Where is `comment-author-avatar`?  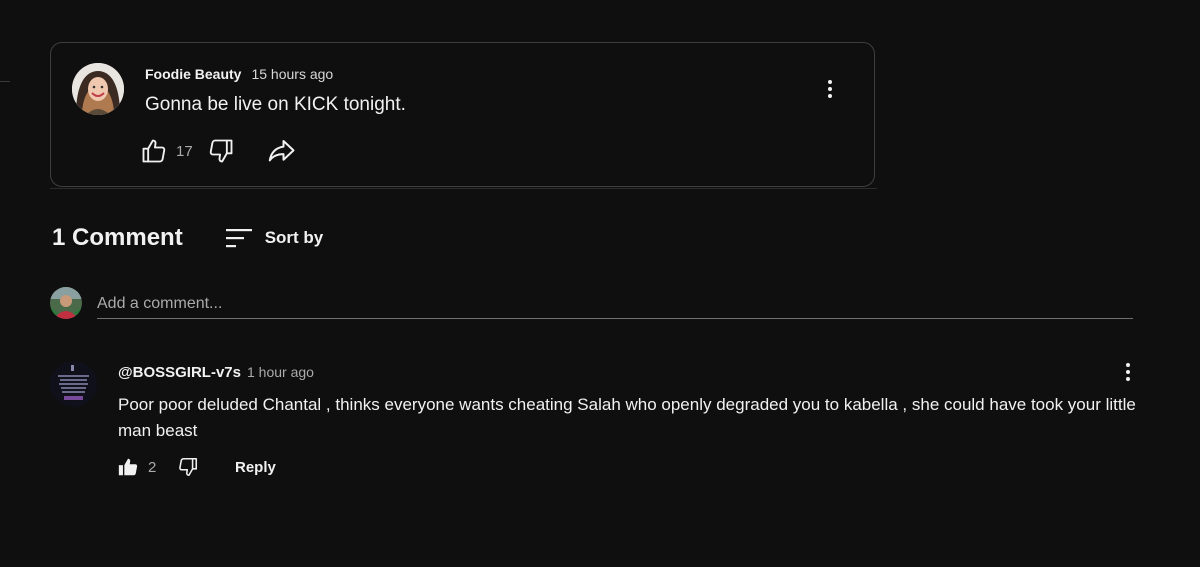 comment-author-avatar is located at coordinates (73, 384).